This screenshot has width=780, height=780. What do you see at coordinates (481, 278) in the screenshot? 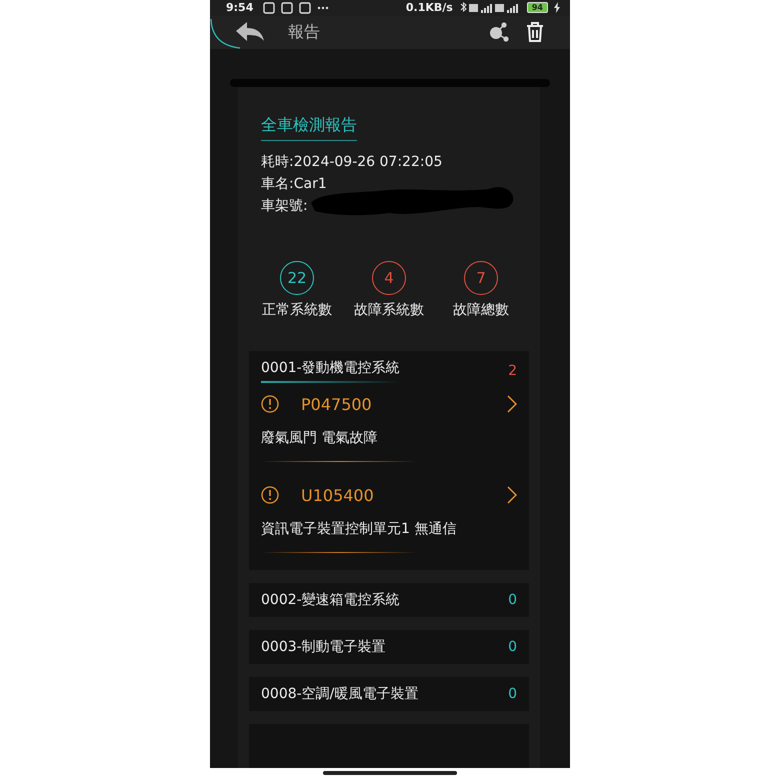
I see `stat-count: 7` at bounding box center [481, 278].